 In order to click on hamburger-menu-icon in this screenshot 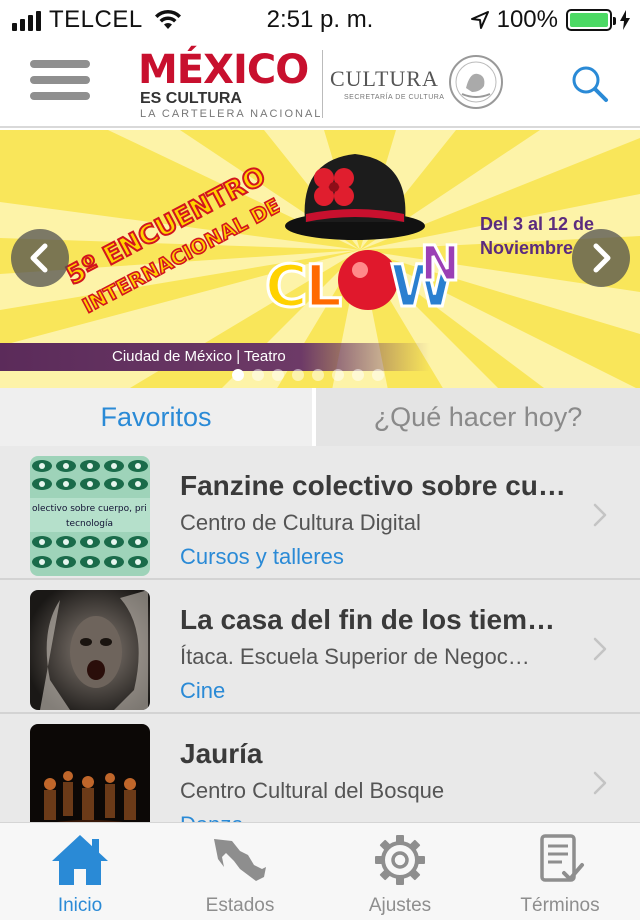, I will do `click(60, 84)`.